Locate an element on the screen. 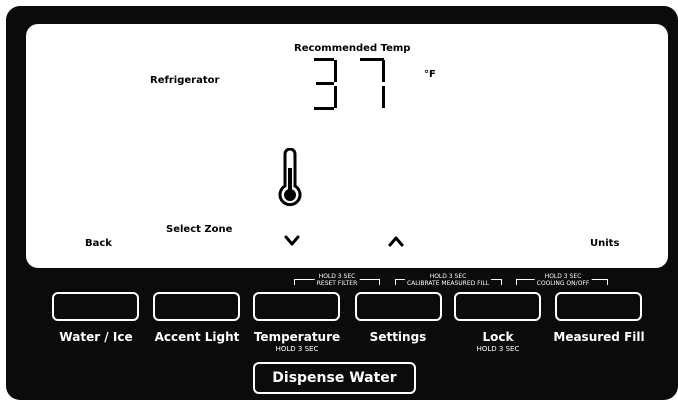  lock-label: Lock is located at coordinates (498, 337).